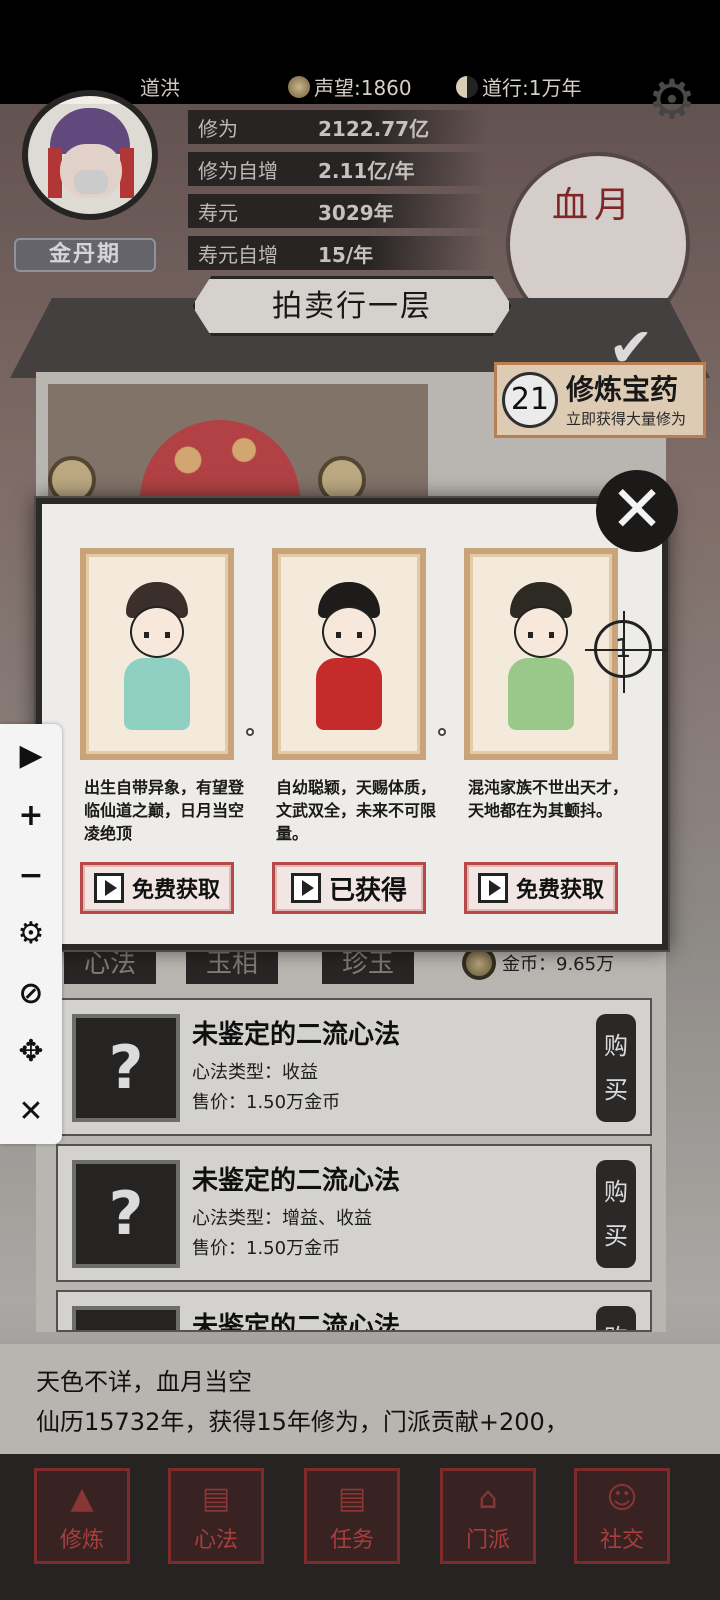 The width and height of the screenshot is (720, 1600). What do you see at coordinates (363, 88) in the screenshot?
I see `reputation-text: 声望:1860` at bounding box center [363, 88].